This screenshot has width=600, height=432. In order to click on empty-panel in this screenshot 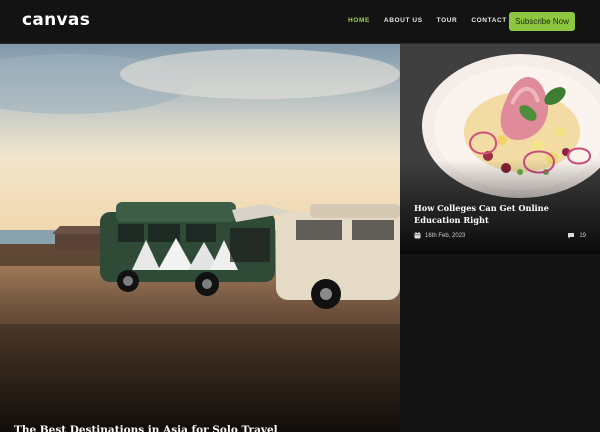, I will do `click(500, 343)`.